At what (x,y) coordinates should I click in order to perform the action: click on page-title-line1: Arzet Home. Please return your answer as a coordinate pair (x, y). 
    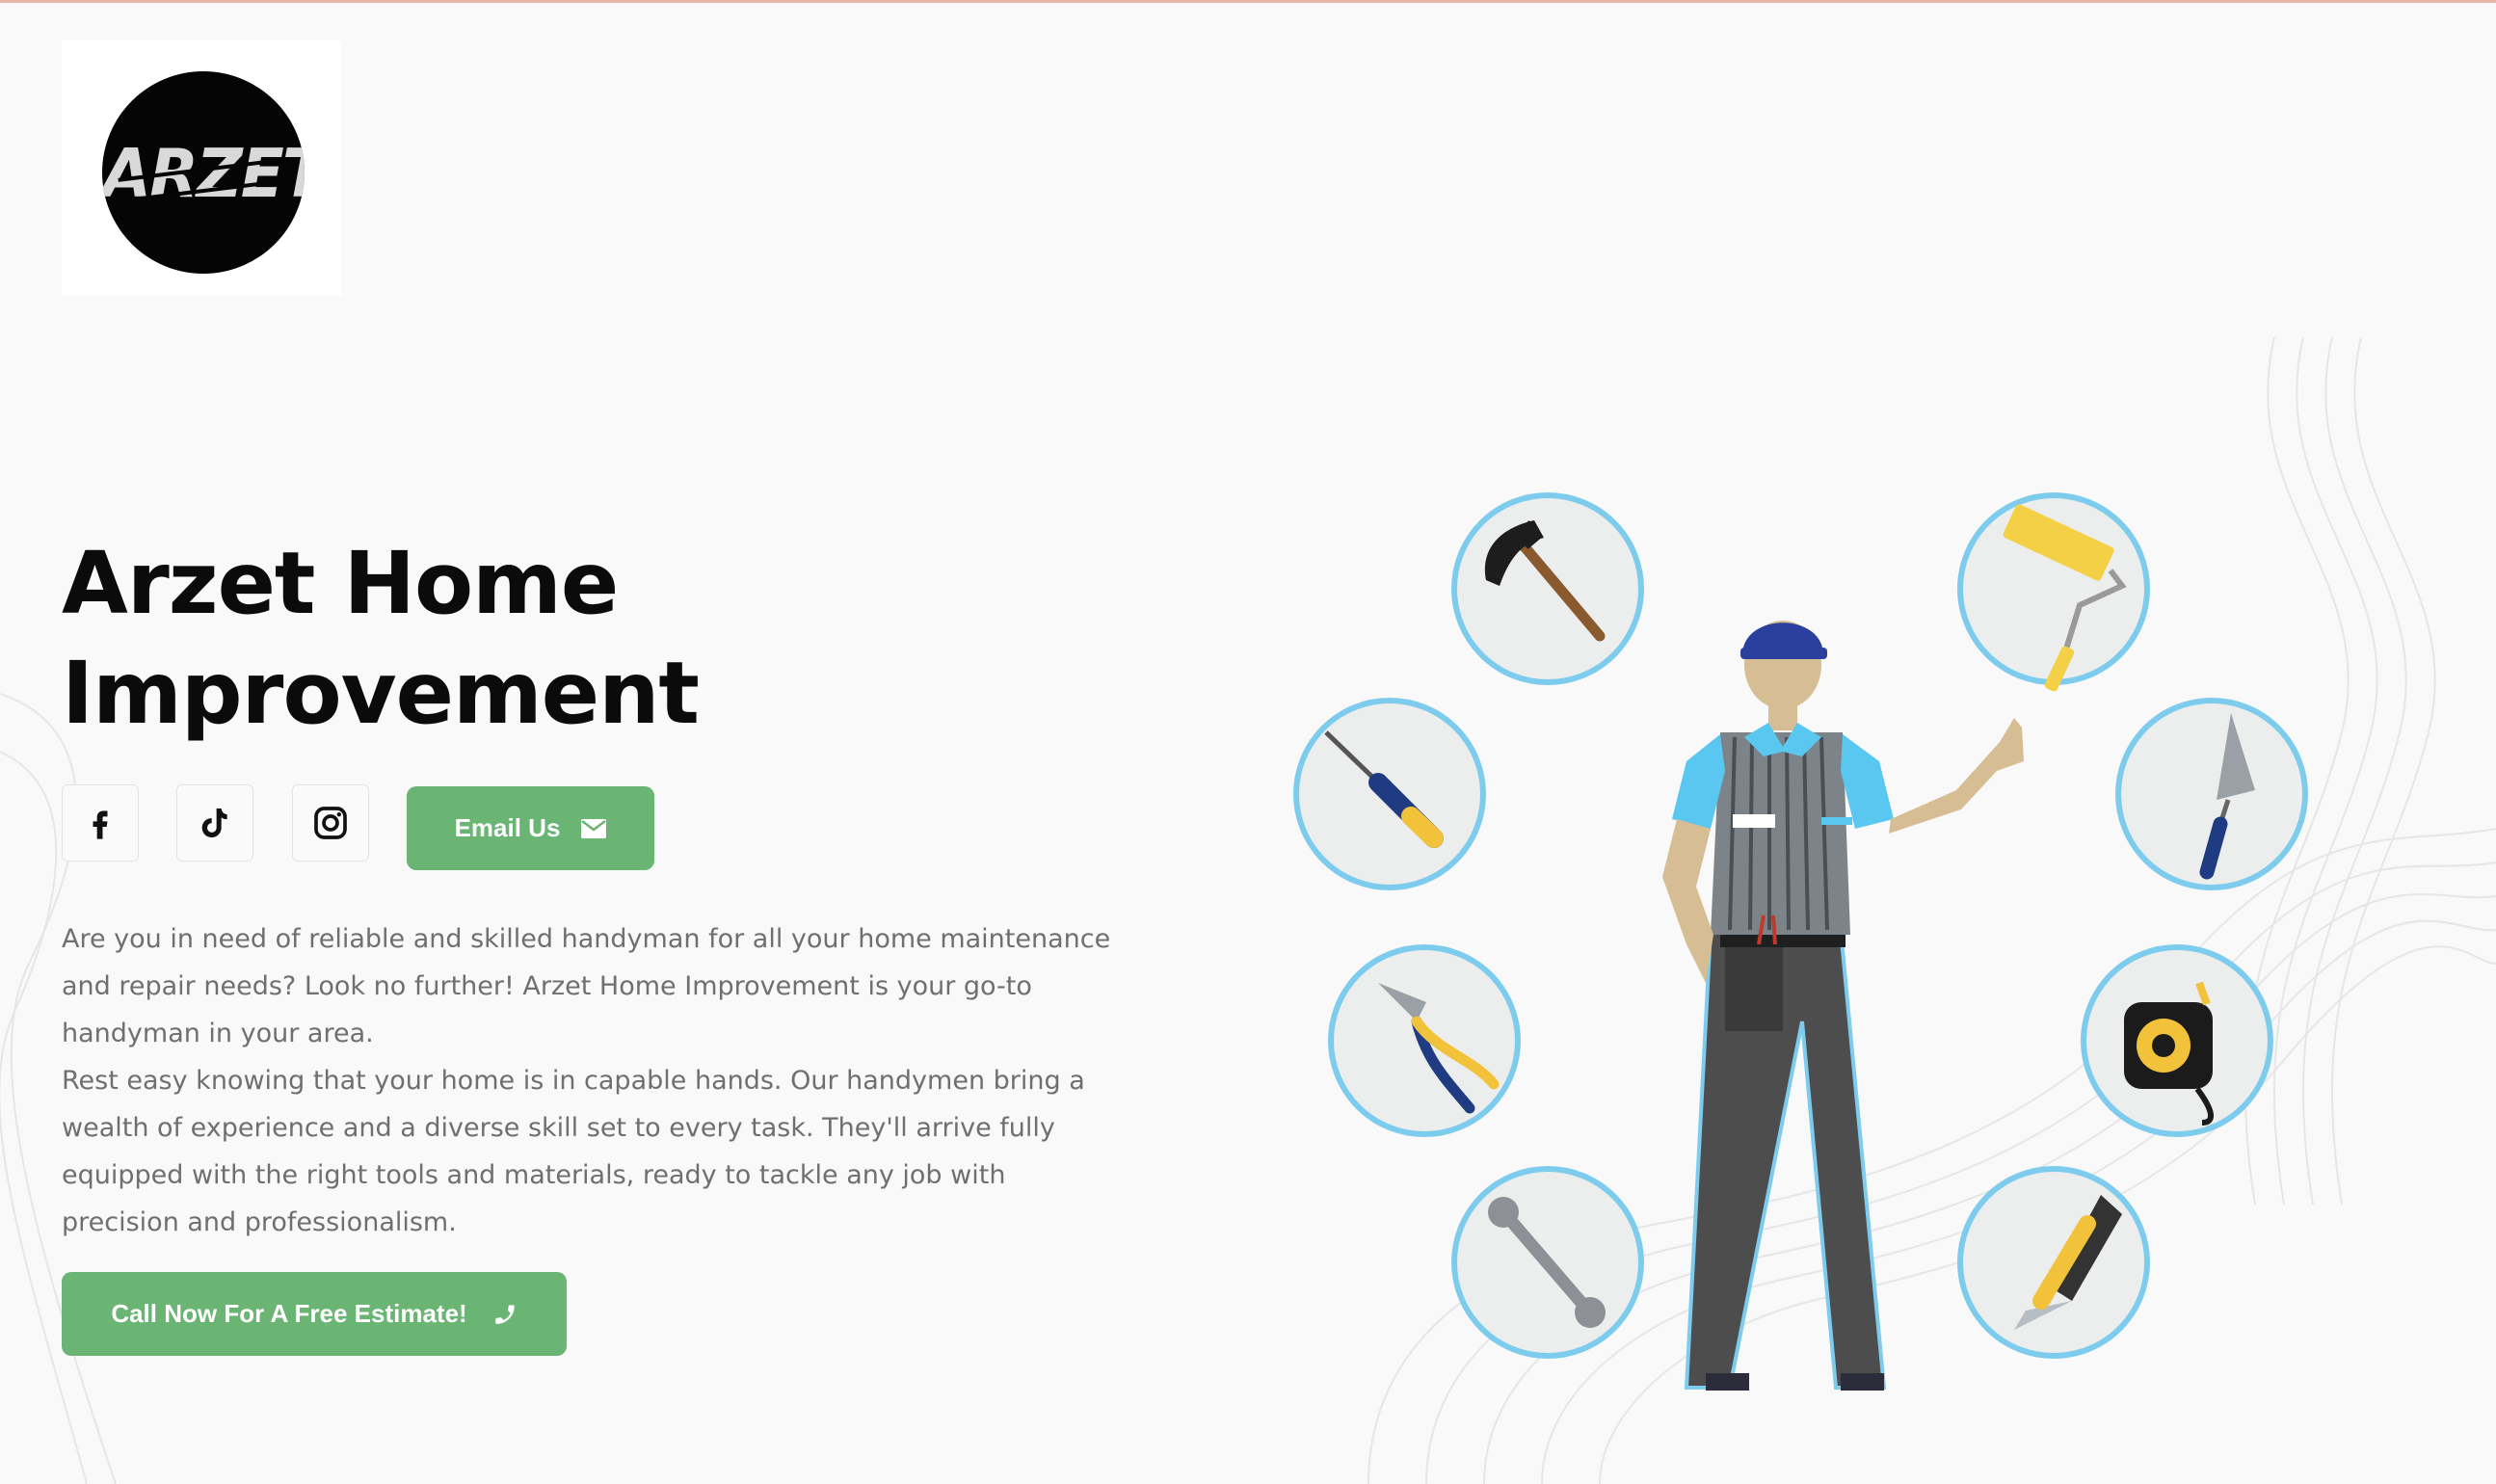
    Looking at the image, I should click on (340, 583).